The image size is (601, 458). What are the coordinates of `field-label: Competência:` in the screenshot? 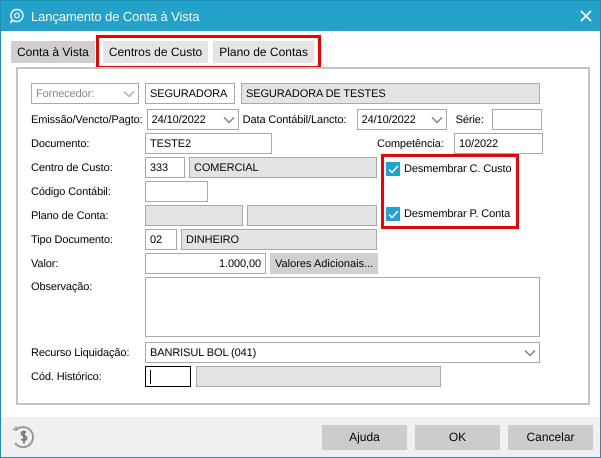 It's located at (411, 144).